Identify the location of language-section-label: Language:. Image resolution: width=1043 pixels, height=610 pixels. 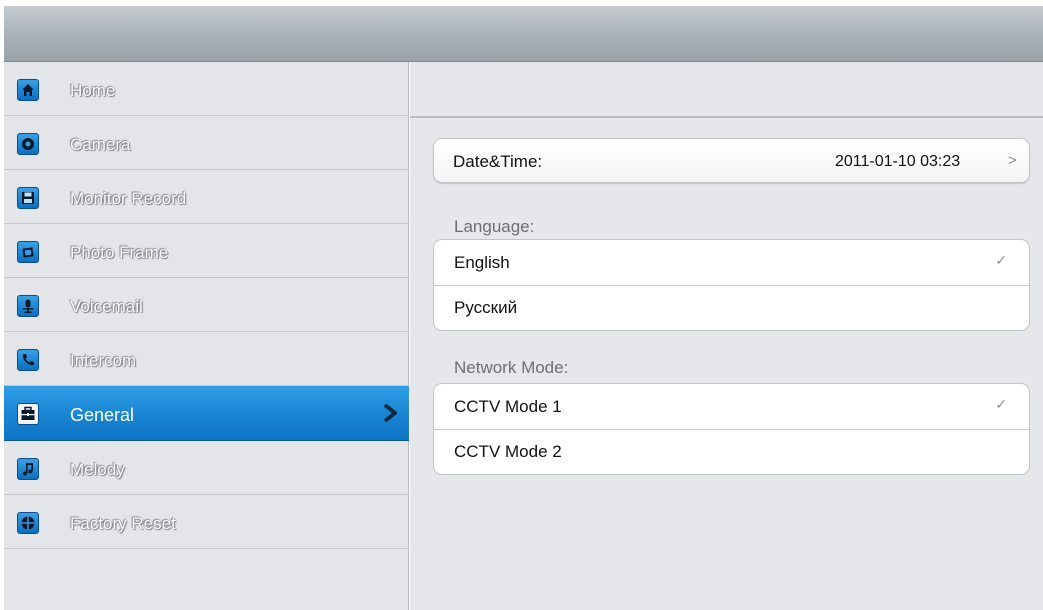
(494, 226).